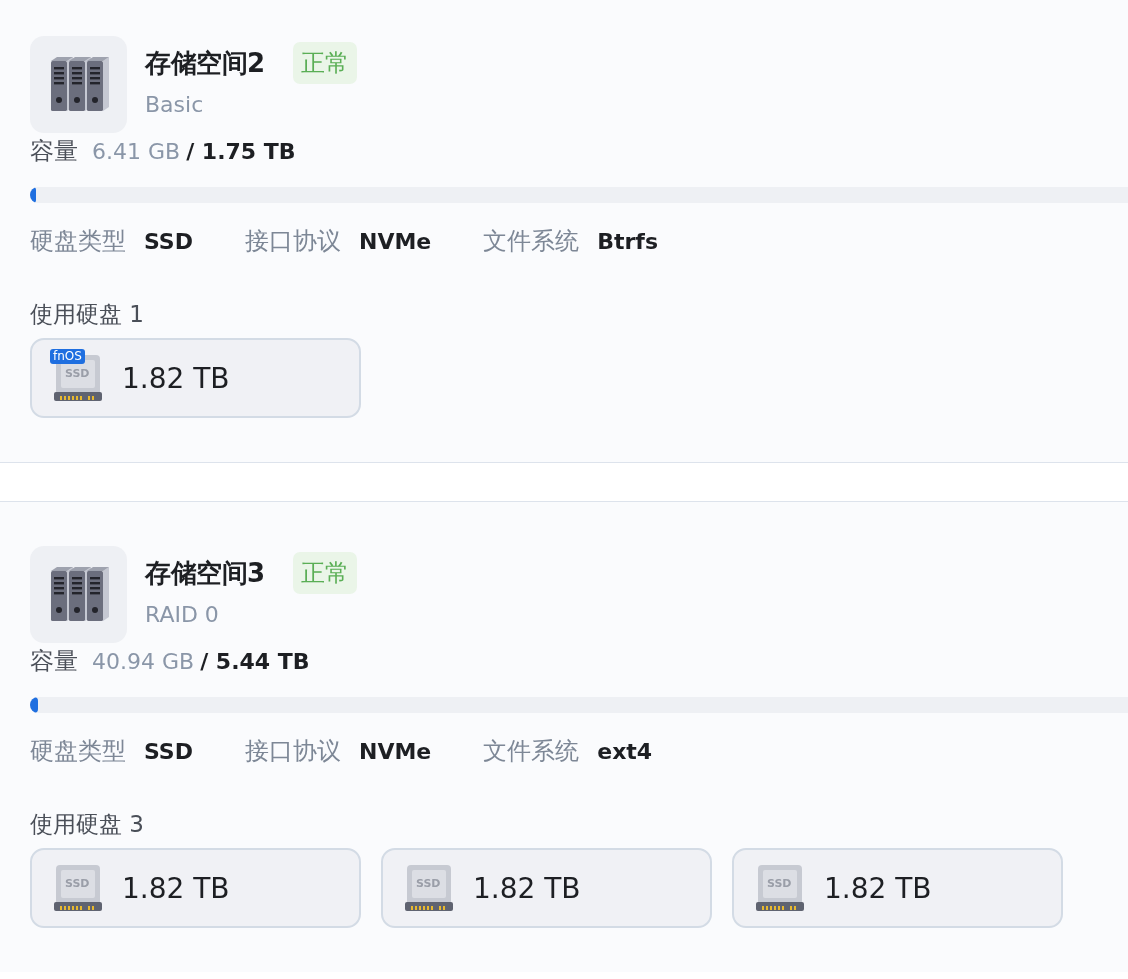 The height and width of the screenshot is (979, 1128). Describe the element at coordinates (87, 824) in the screenshot. I see `disks-label: 使用硬盘 3` at that location.